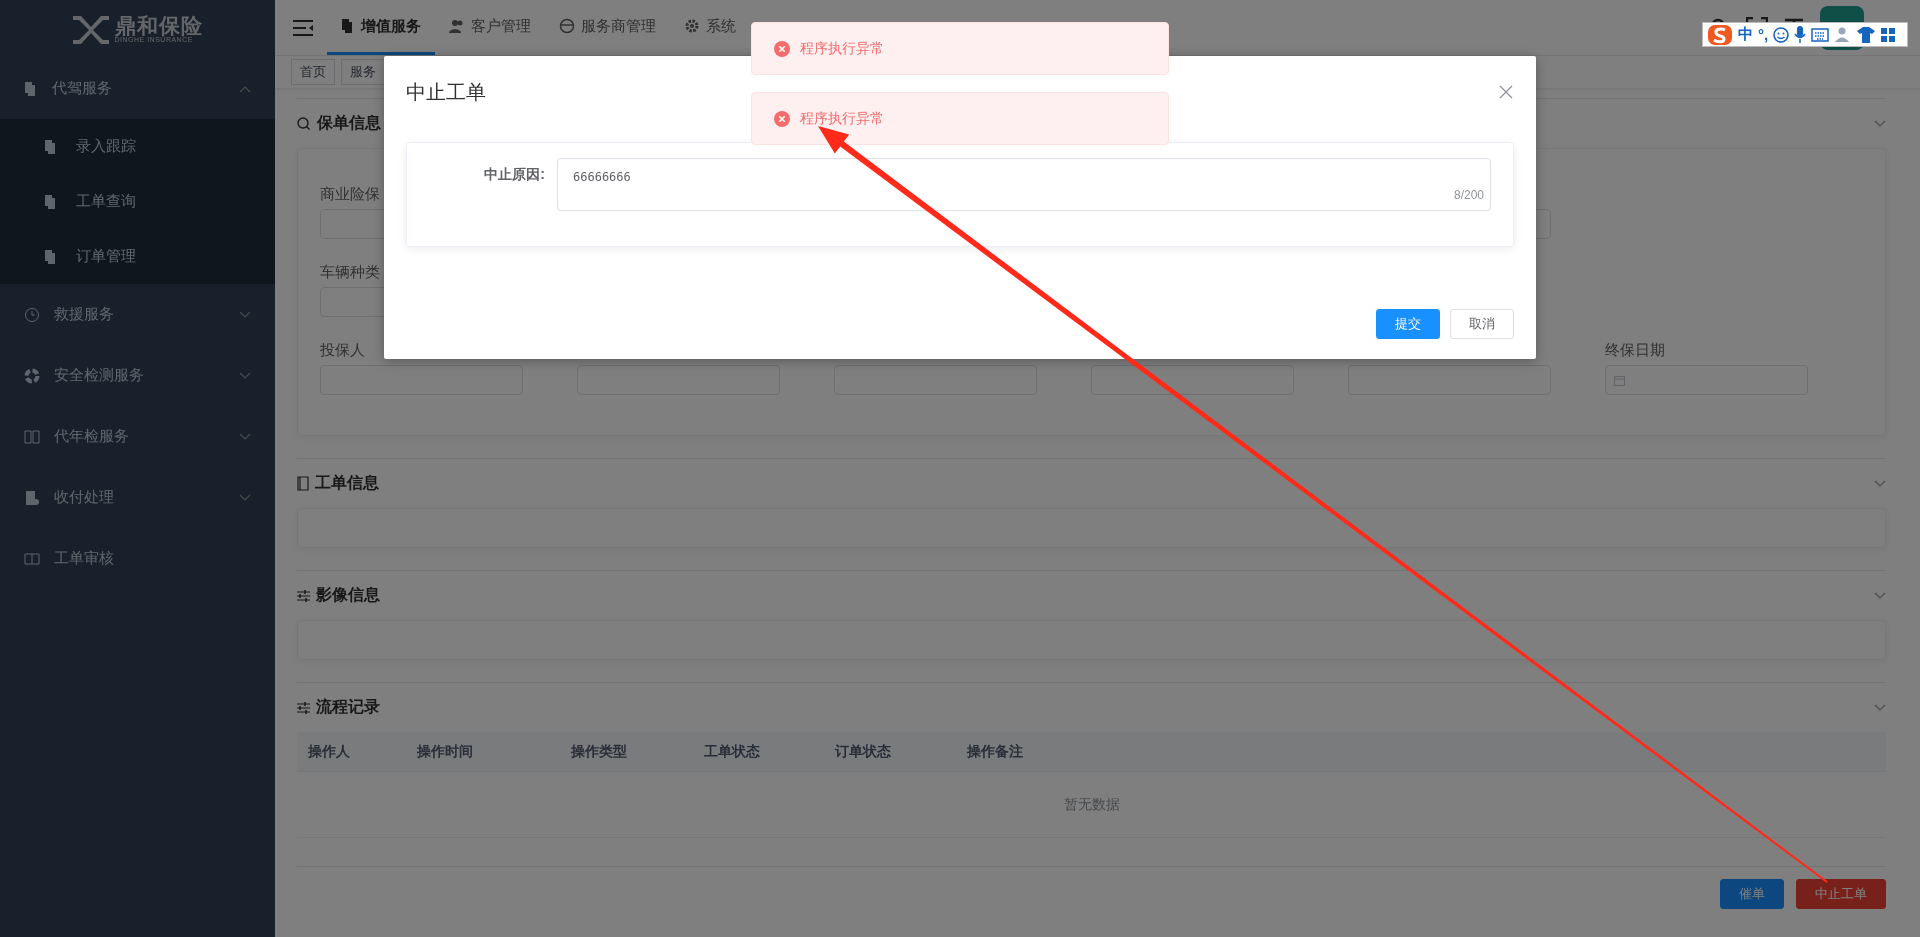 The height and width of the screenshot is (937, 1920). What do you see at coordinates (863, 751) in the screenshot?
I see `column-header: 订单状态` at bounding box center [863, 751].